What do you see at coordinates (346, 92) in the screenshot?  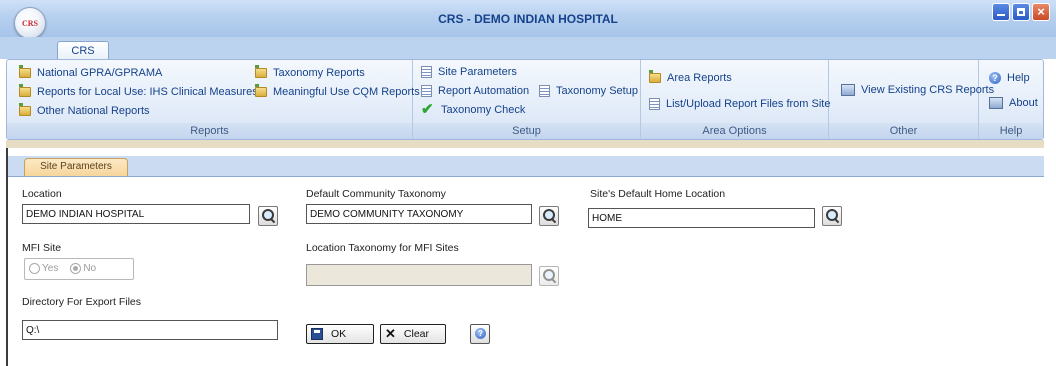 I see `meaningful-use-label: Meaningful Use CQM Reports` at bounding box center [346, 92].